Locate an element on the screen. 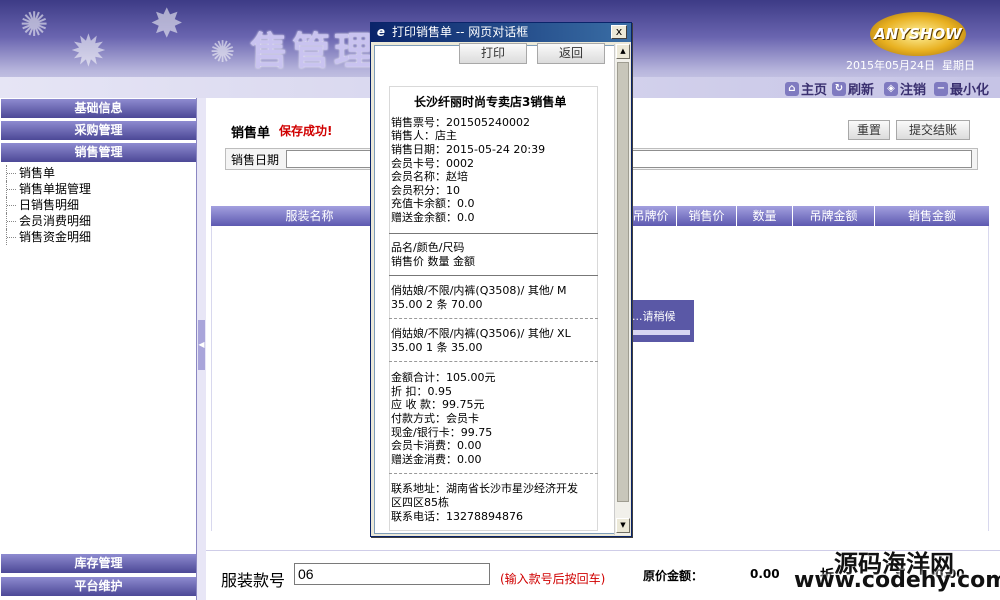 This screenshot has height=600, width=1000. logout-label: 注销 is located at coordinates (913, 90).